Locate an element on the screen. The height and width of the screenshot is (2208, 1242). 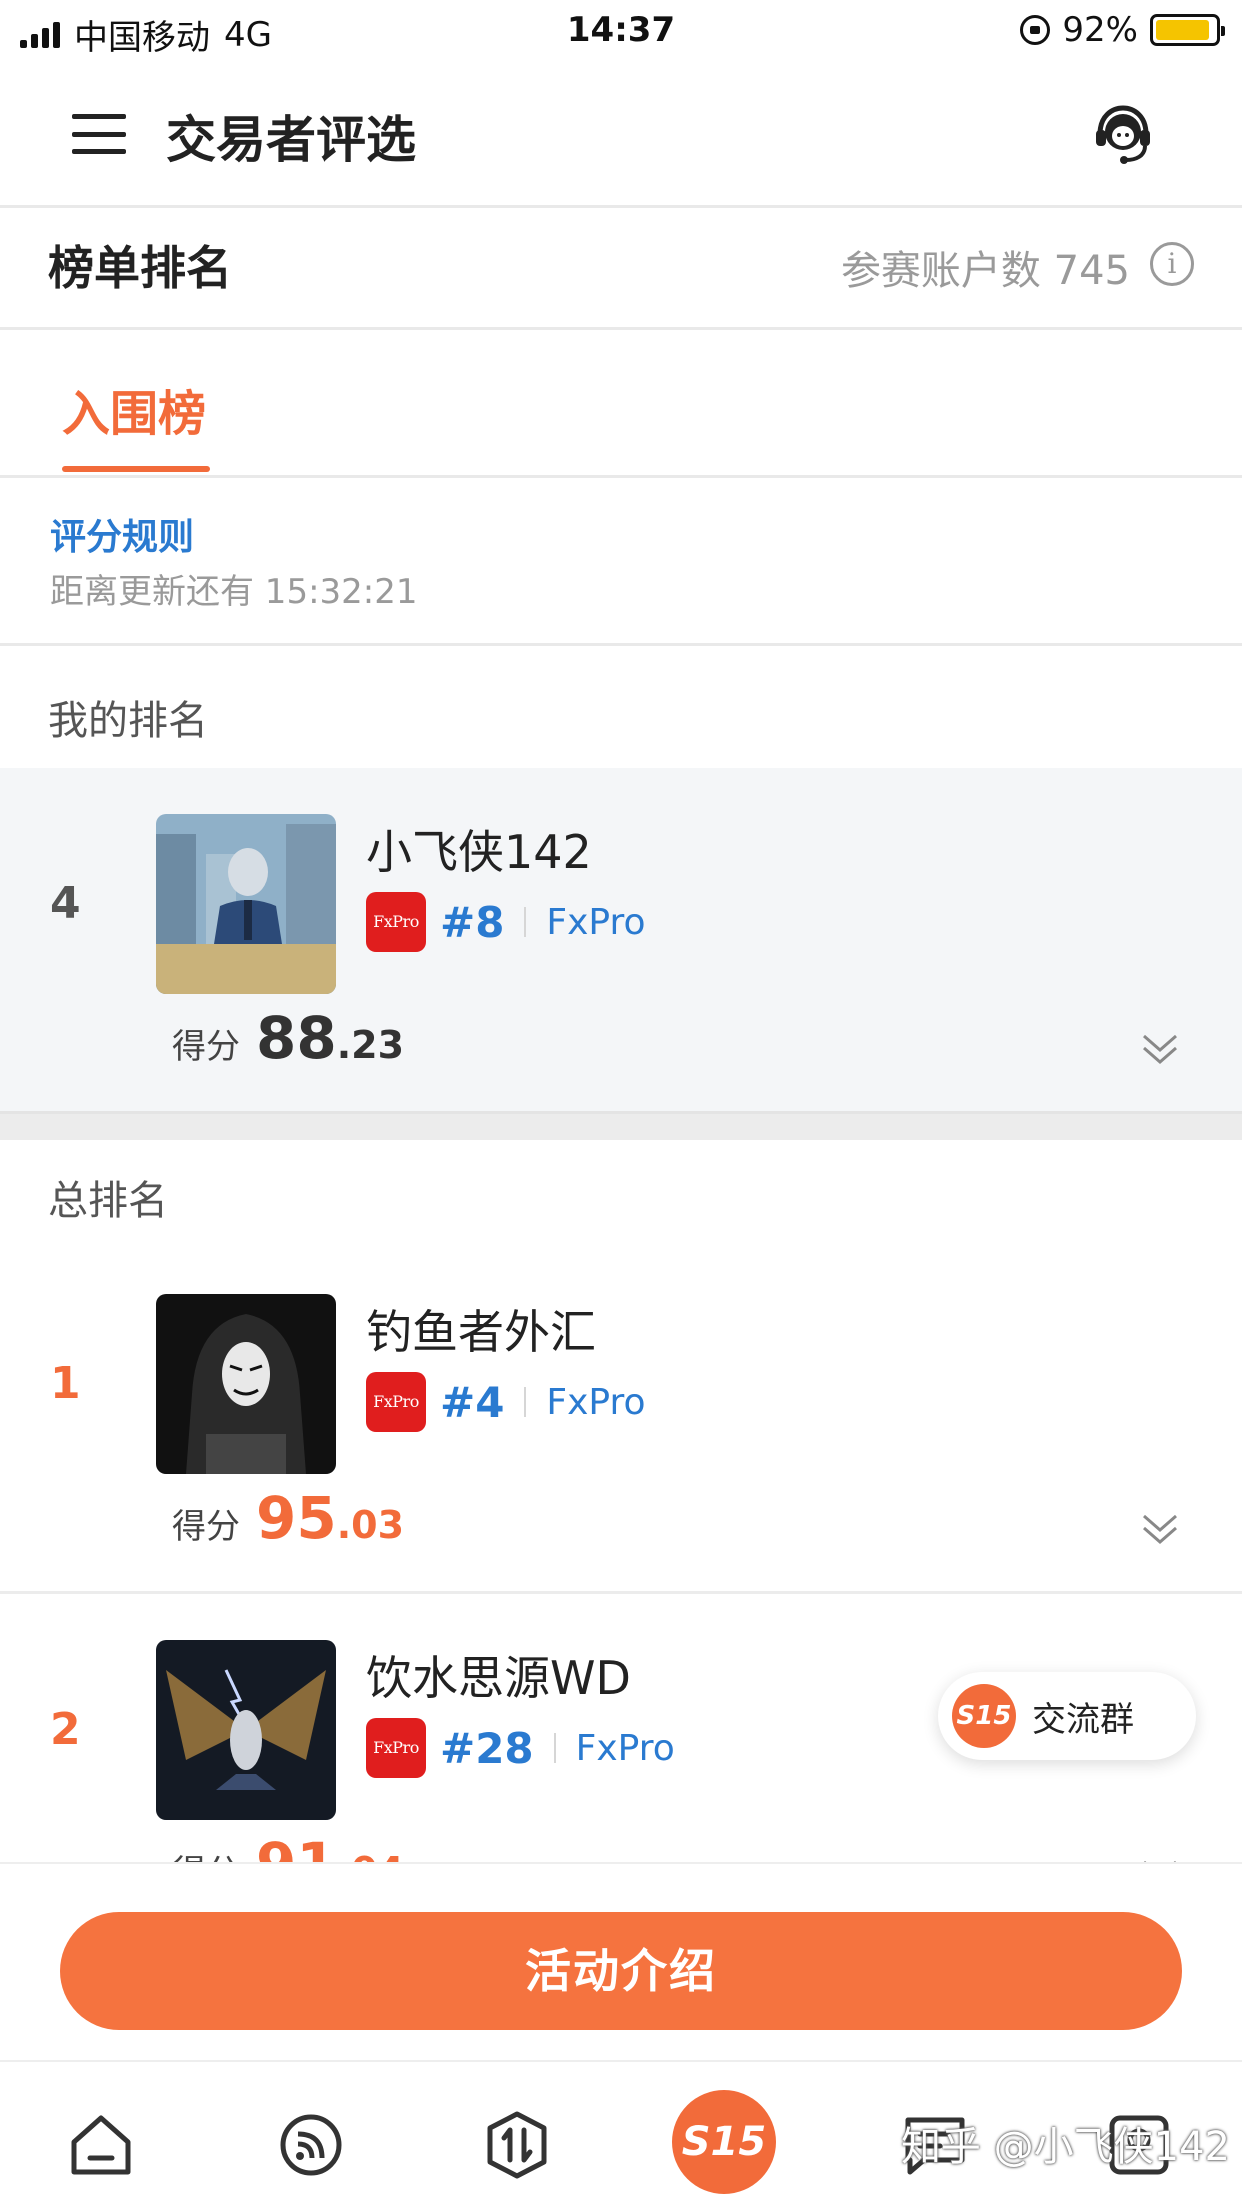
broker-info: FxPro #8 FxPro is located at coordinates (506, 922).